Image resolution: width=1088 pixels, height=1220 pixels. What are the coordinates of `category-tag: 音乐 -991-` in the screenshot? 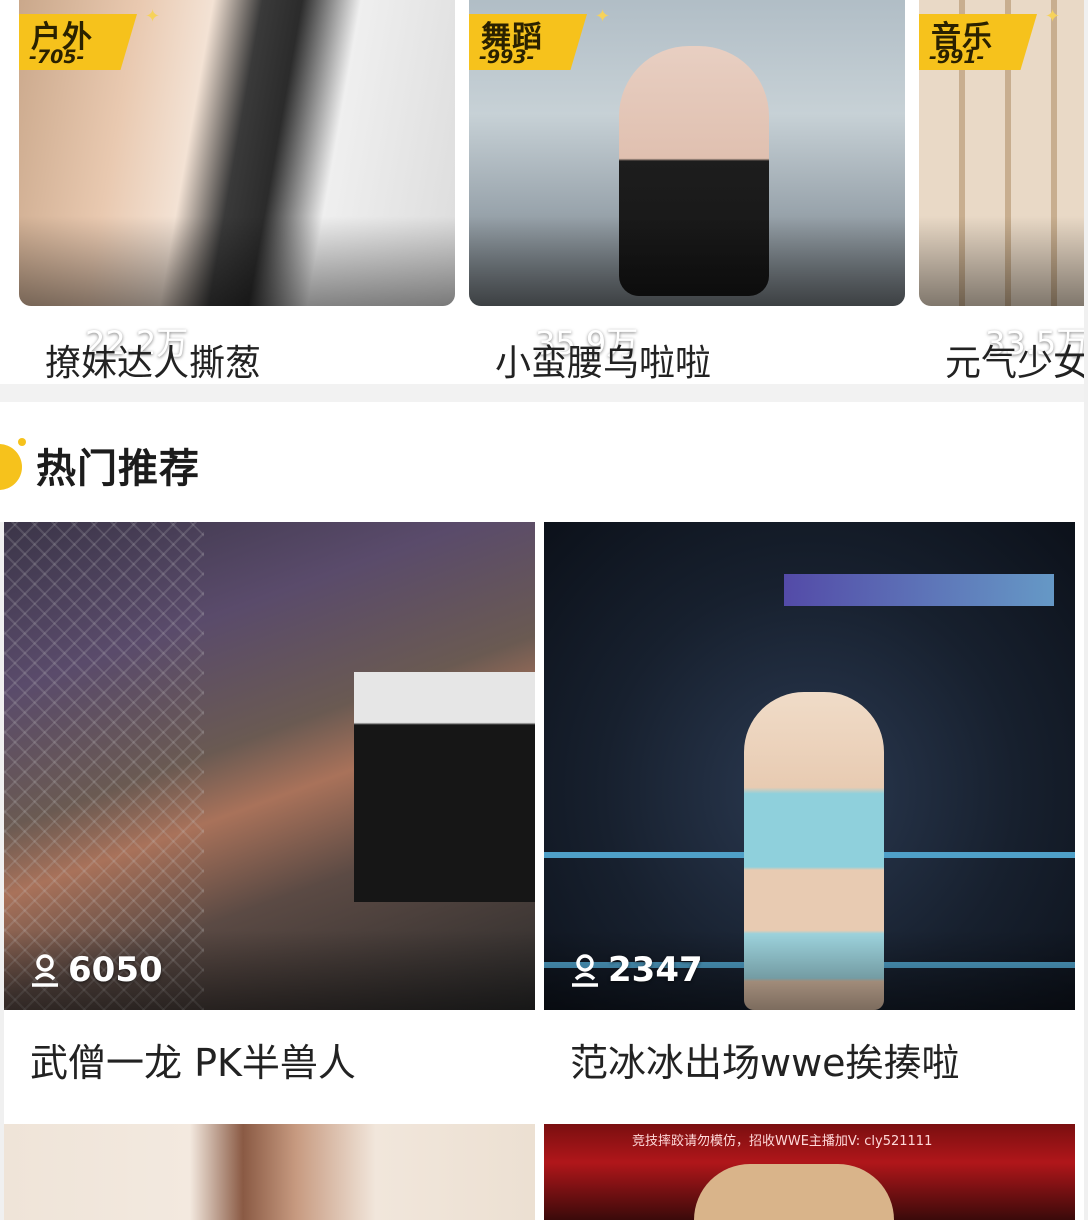 It's located at (978, 42).